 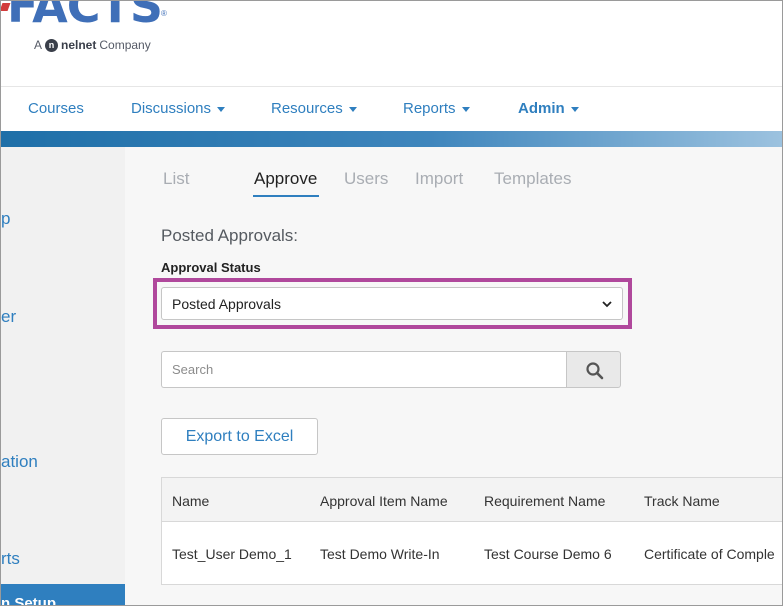 What do you see at coordinates (239, 436) in the screenshot?
I see `export-to-excel-button: Export to Excel` at bounding box center [239, 436].